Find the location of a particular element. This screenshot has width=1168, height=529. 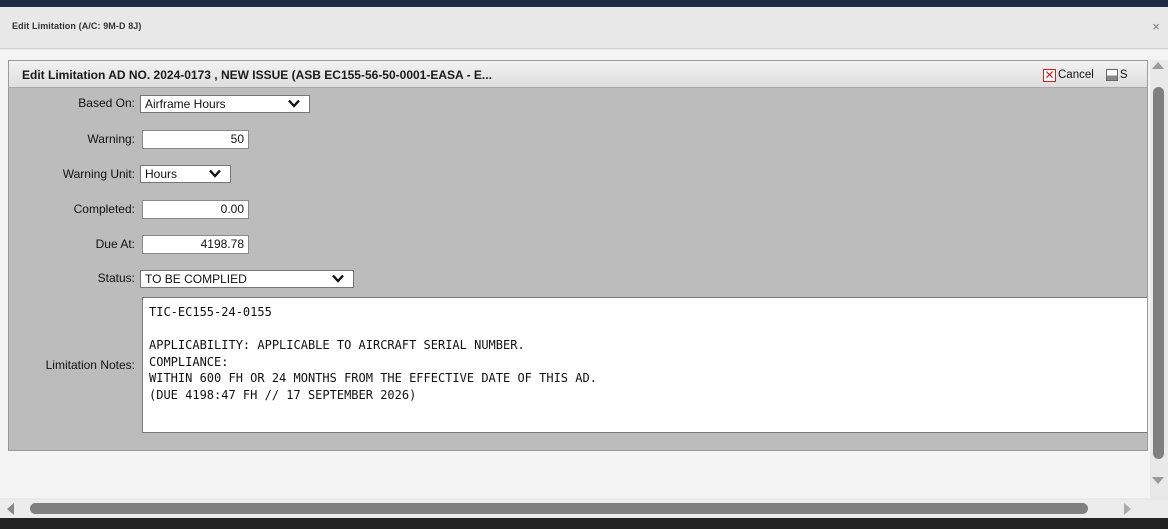

warning-input: 50 is located at coordinates (195, 139).